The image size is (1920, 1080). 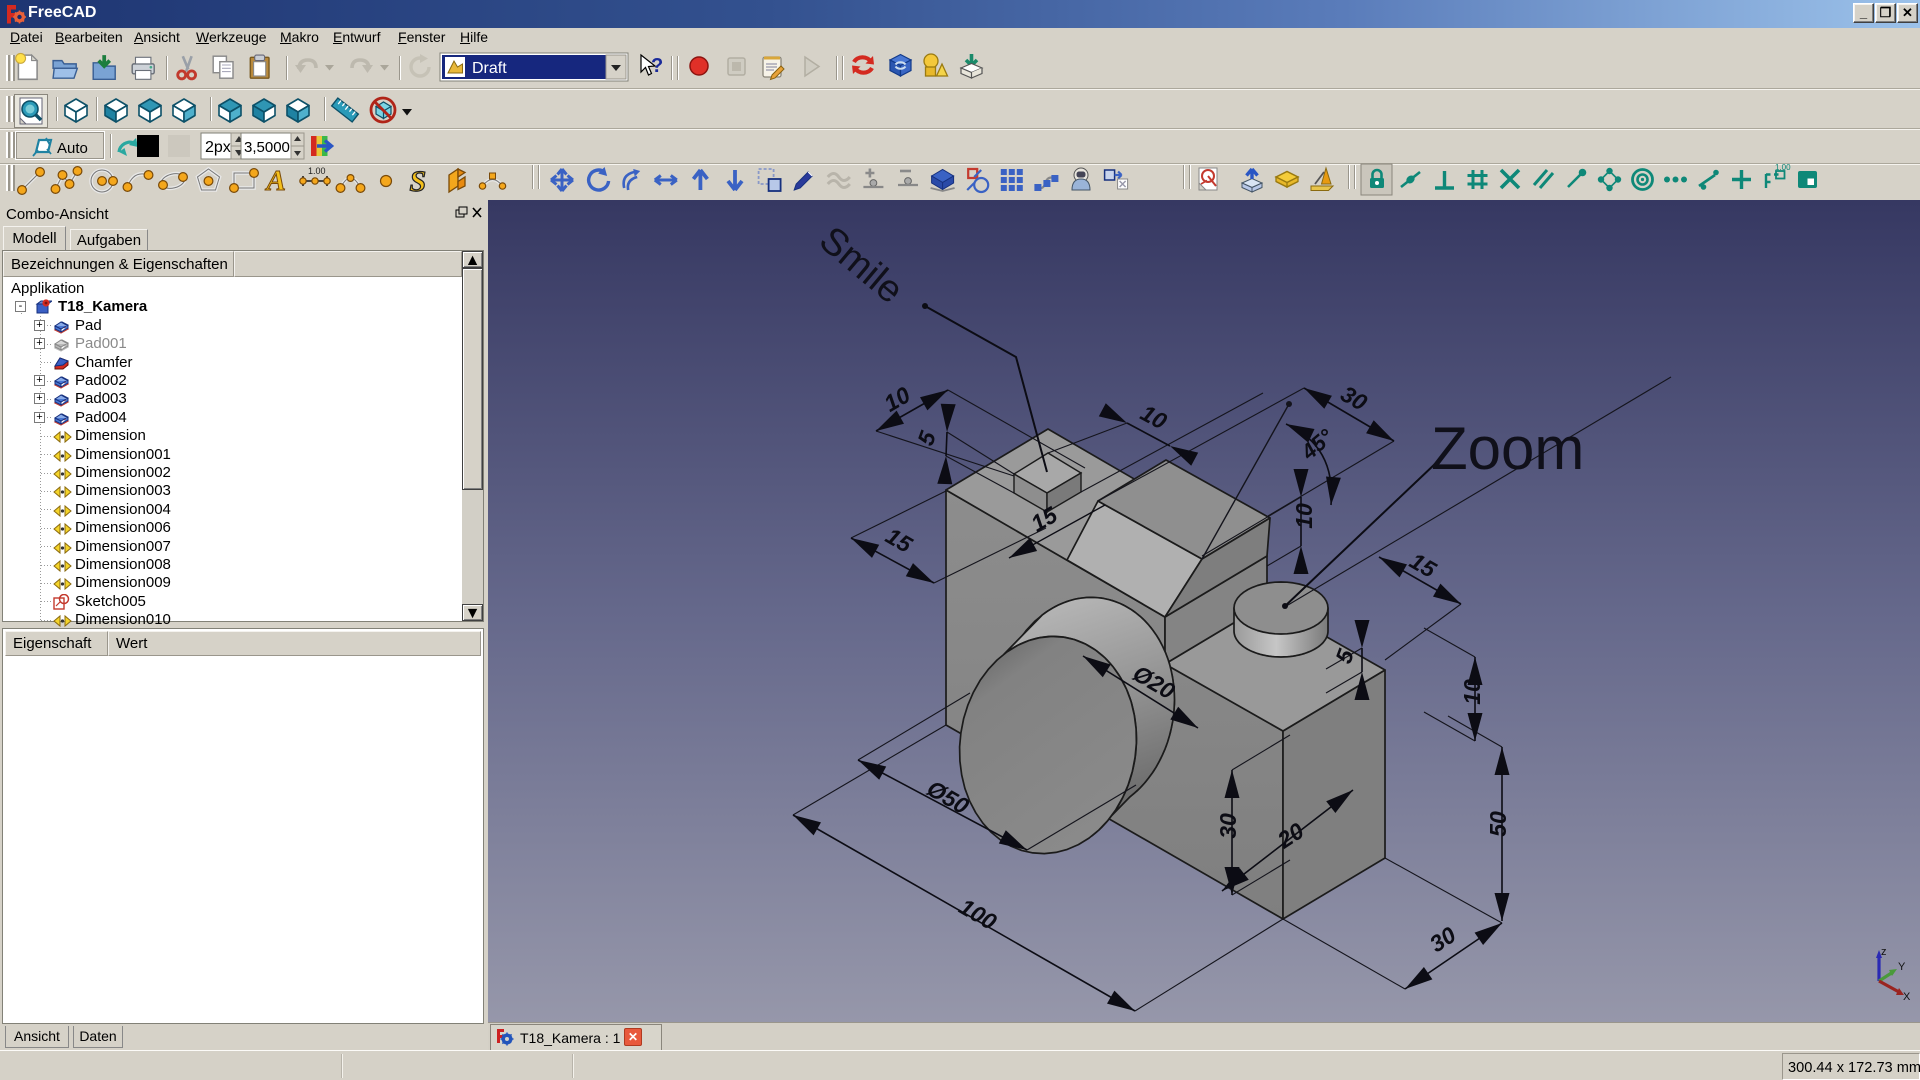 What do you see at coordinates (72, 148) in the screenshot?
I see `svg-text: Auto` at bounding box center [72, 148].